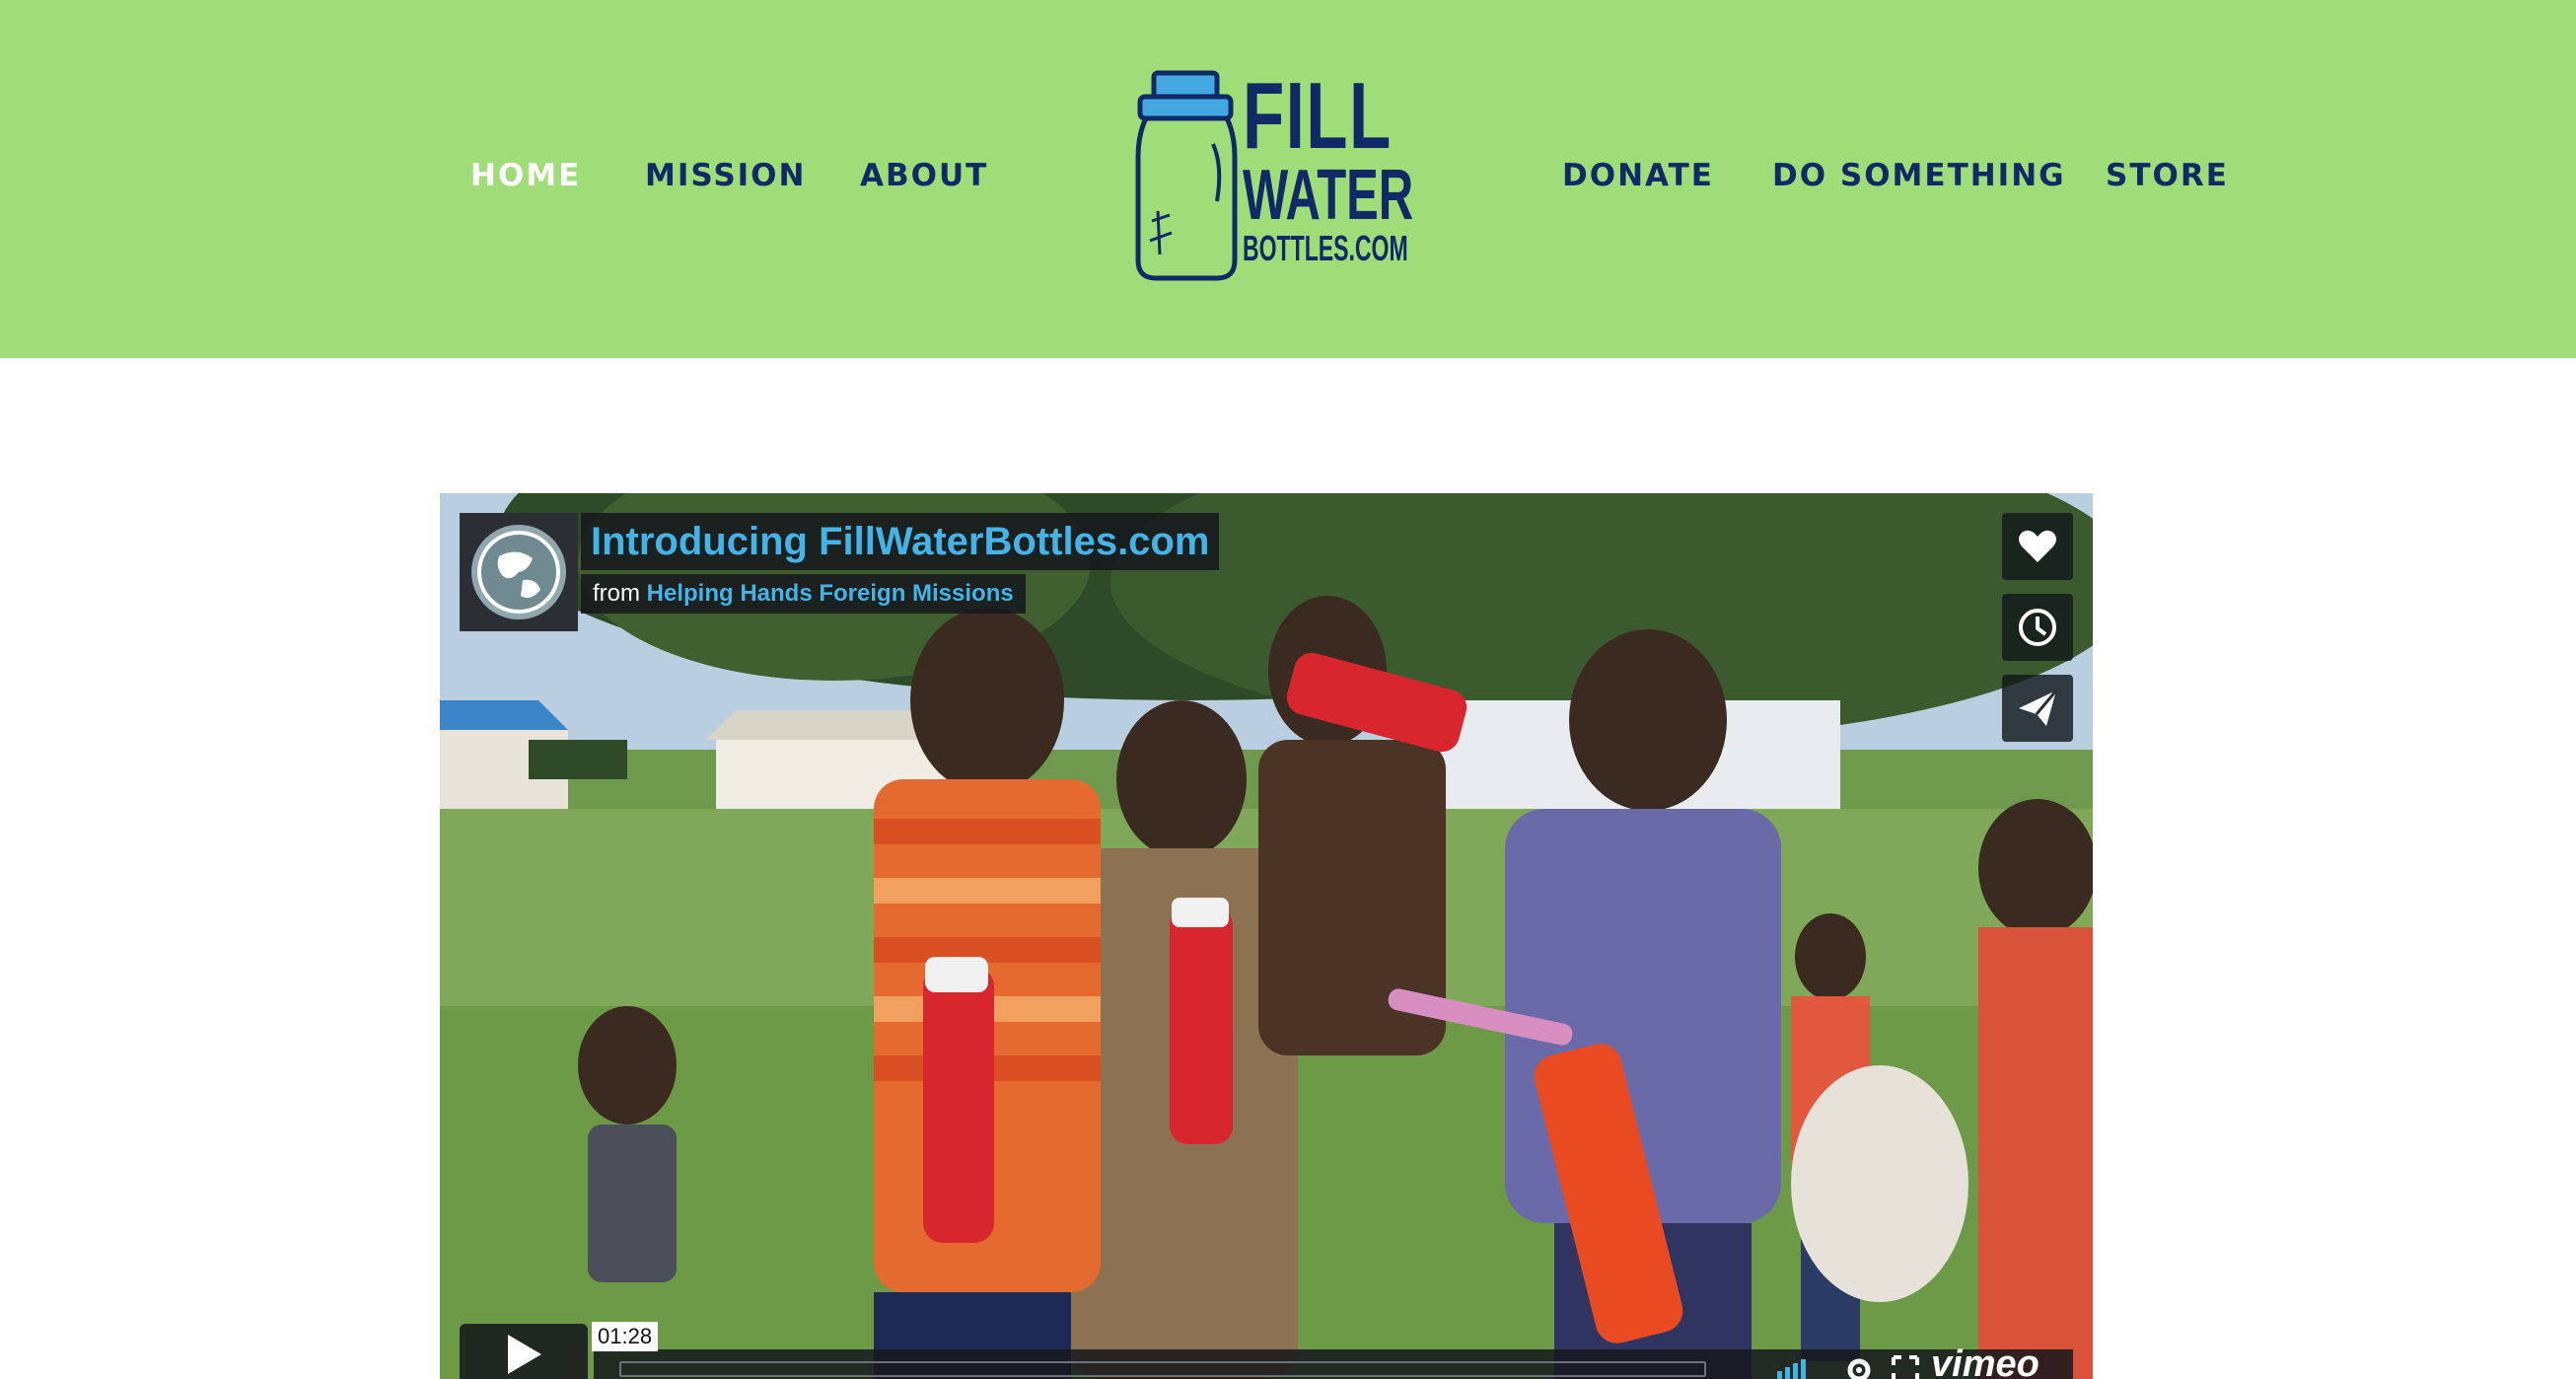  I want to click on play-icon, so click(524, 1354).